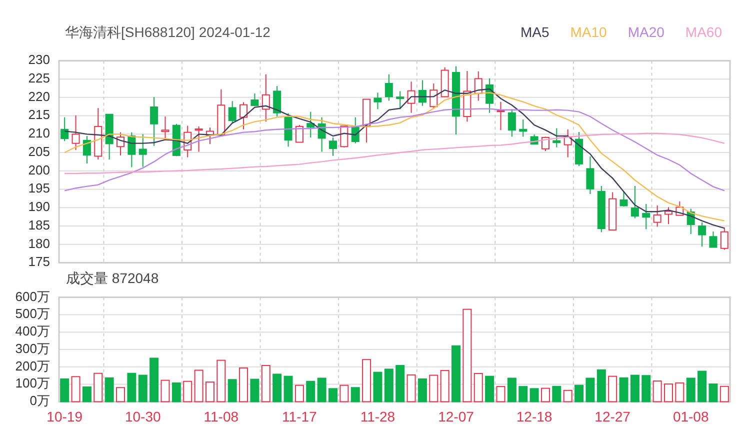  What do you see at coordinates (39, 243) in the screenshot?
I see `axis-label: 180` at bounding box center [39, 243].